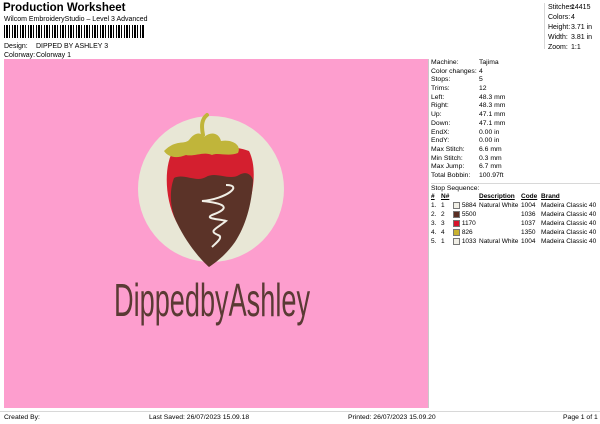 The image size is (600, 424). What do you see at coordinates (74, 31) in the screenshot?
I see `barcode` at bounding box center [74, 31].